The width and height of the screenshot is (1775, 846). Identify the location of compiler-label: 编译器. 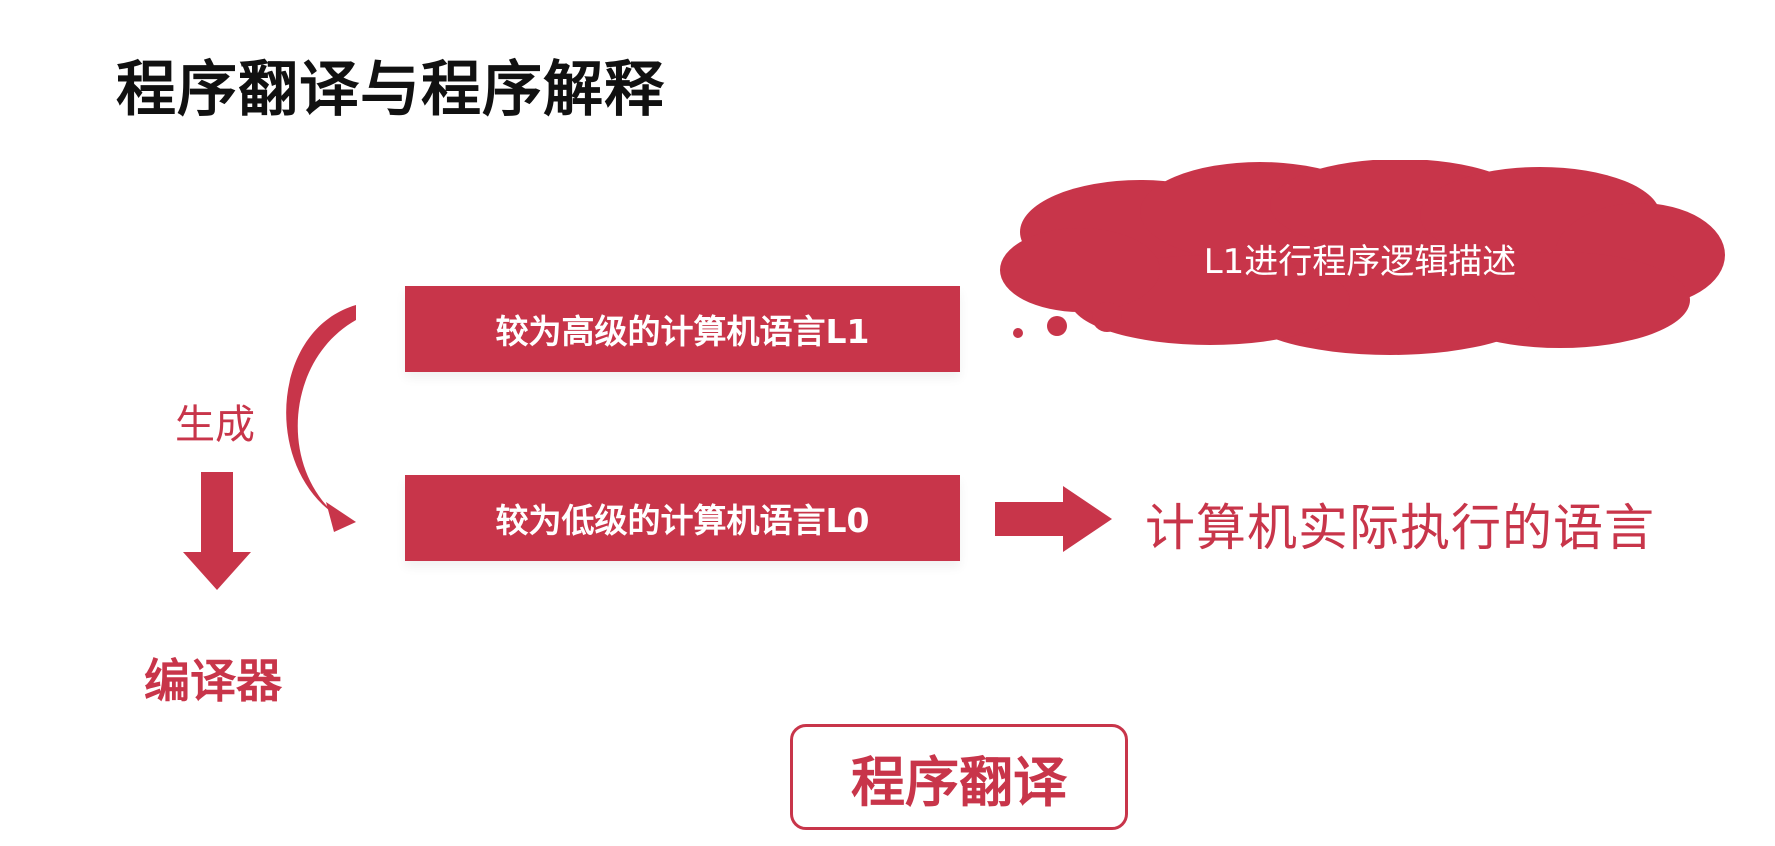
(213, 681).